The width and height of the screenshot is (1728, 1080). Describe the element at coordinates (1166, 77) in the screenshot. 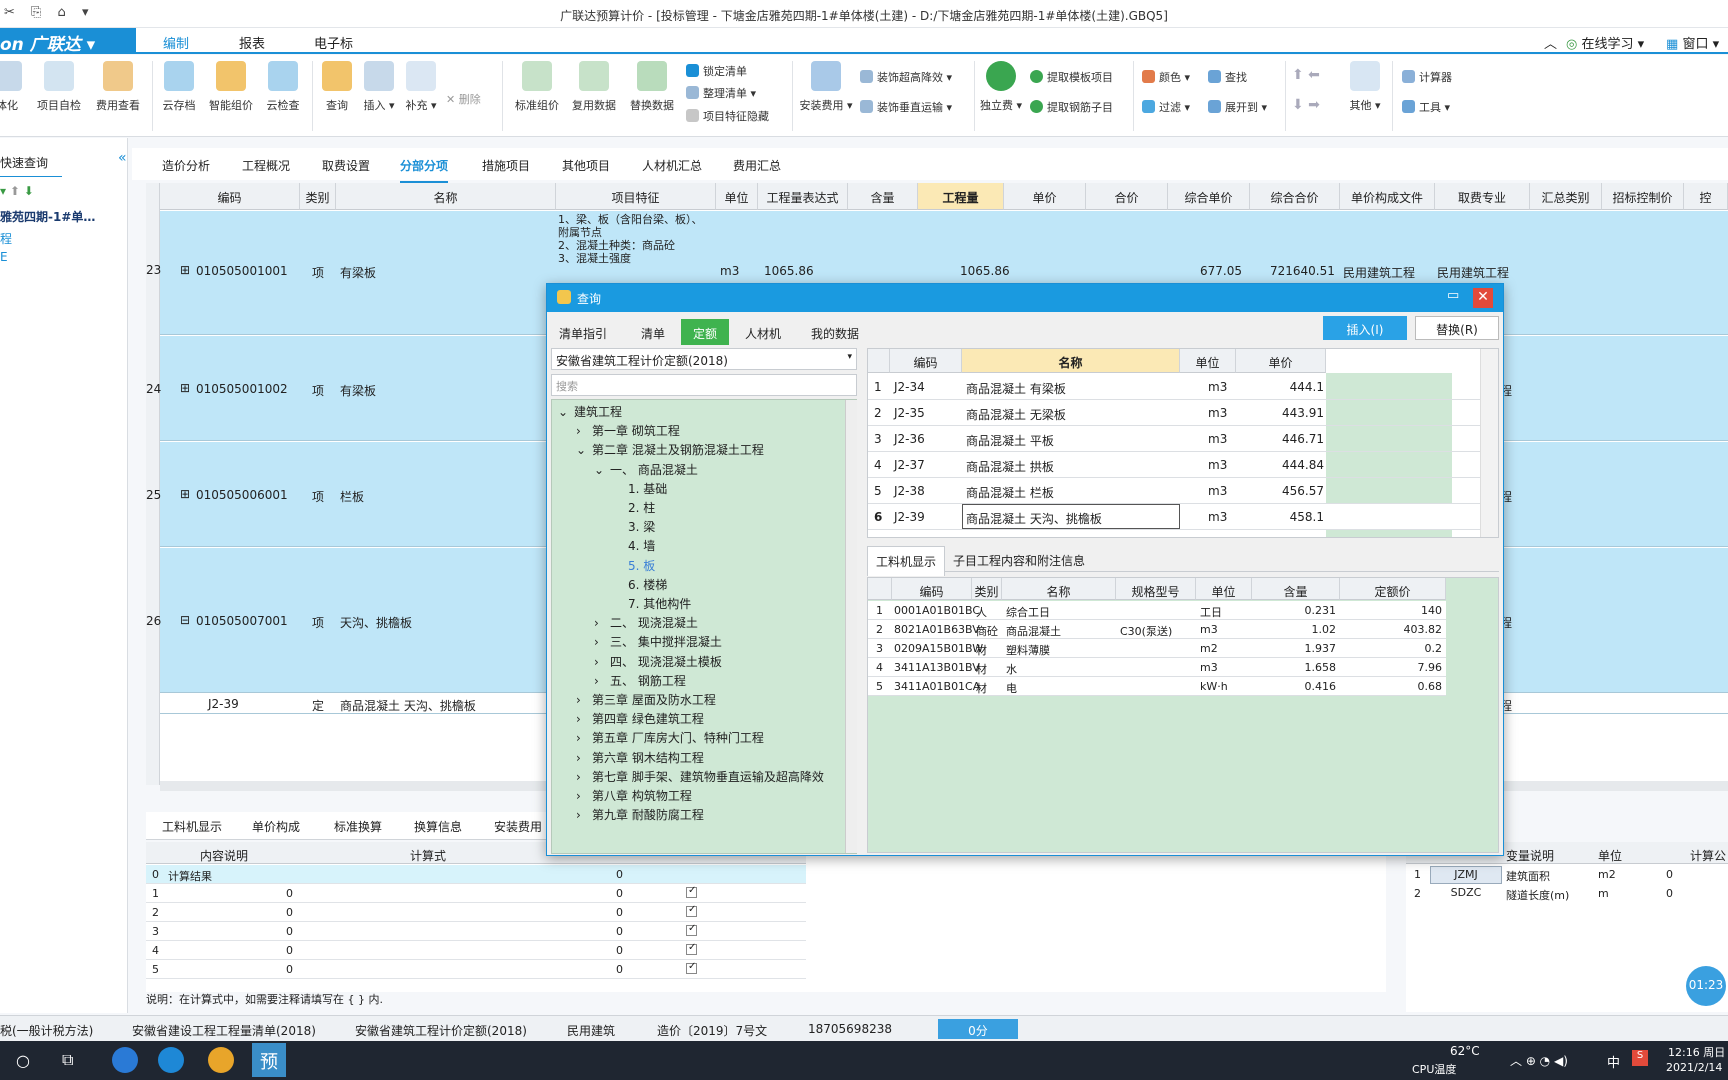

I see `color-button: 颜色 ▾` at that location.